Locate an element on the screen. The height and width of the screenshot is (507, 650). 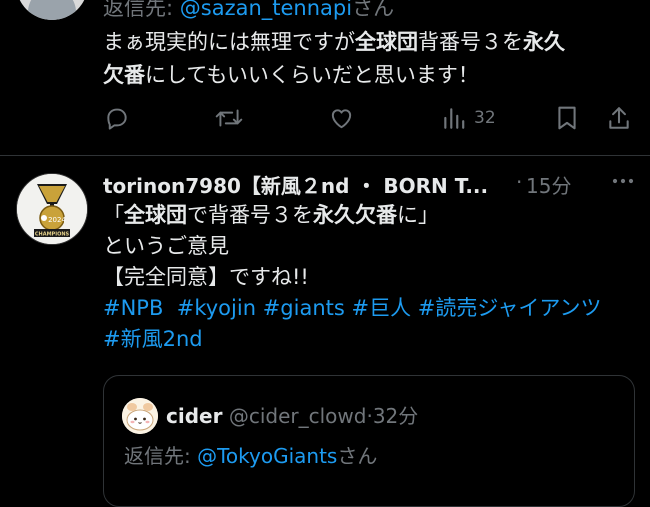
tweet-text-part: で背番号３を is located at coordinates (250, 215).